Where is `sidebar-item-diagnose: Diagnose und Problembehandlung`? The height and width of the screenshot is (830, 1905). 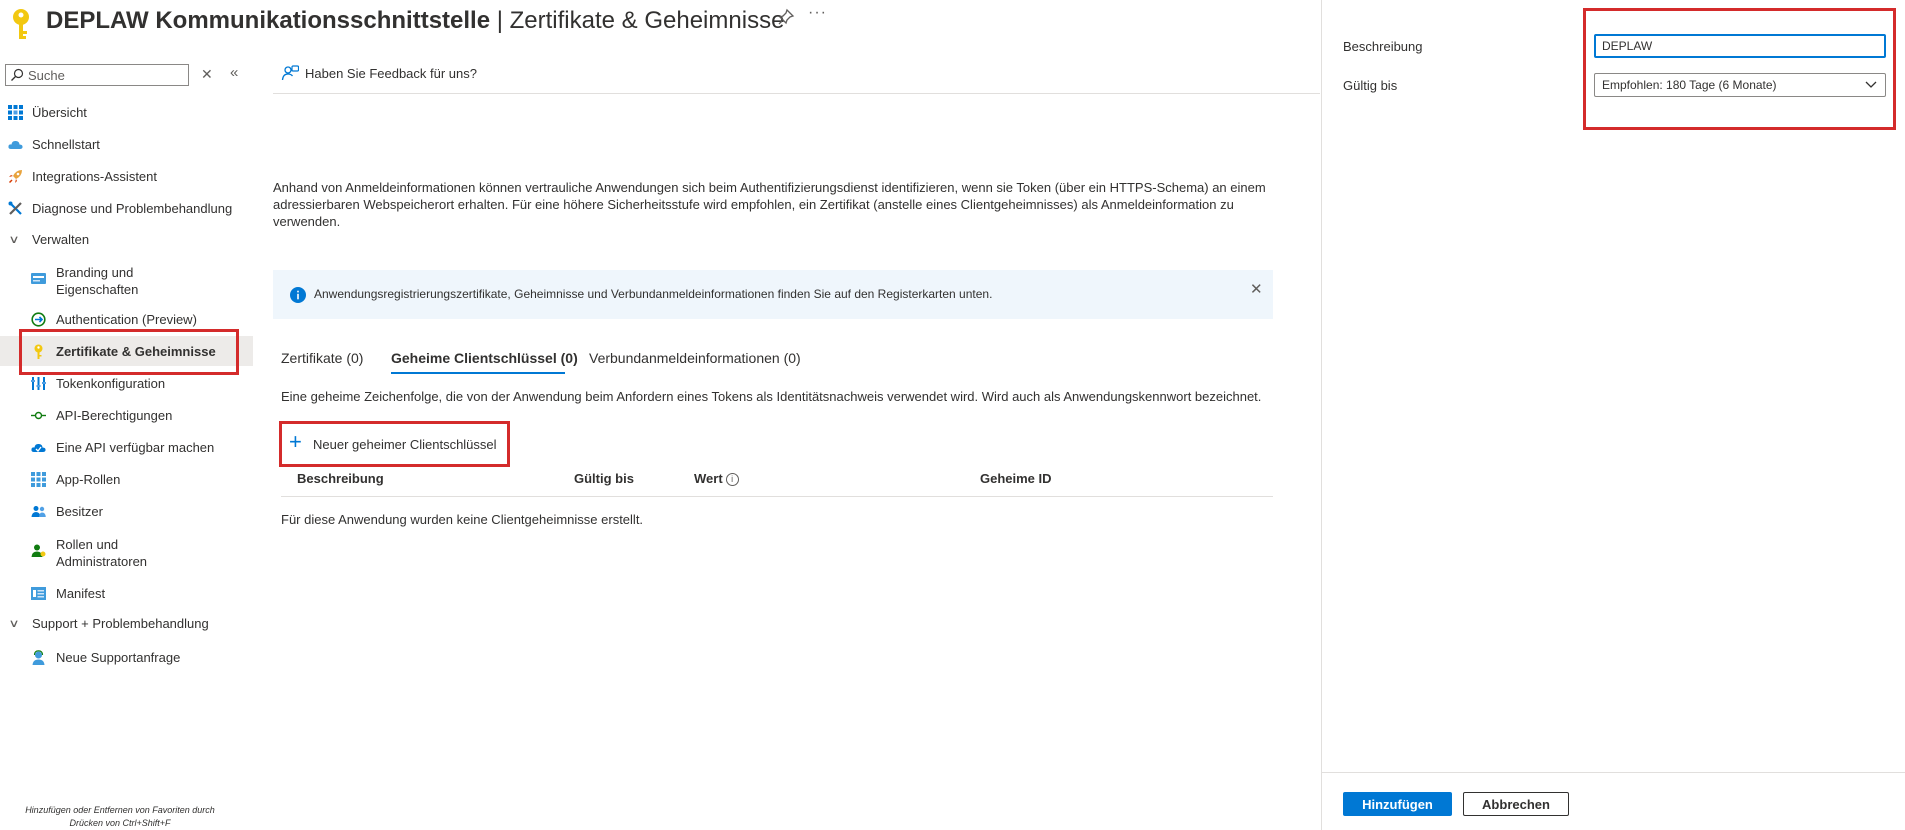 sidebar-item-diagnose: Diagnose und Problembehandlung is located at coordinates (126, 208).